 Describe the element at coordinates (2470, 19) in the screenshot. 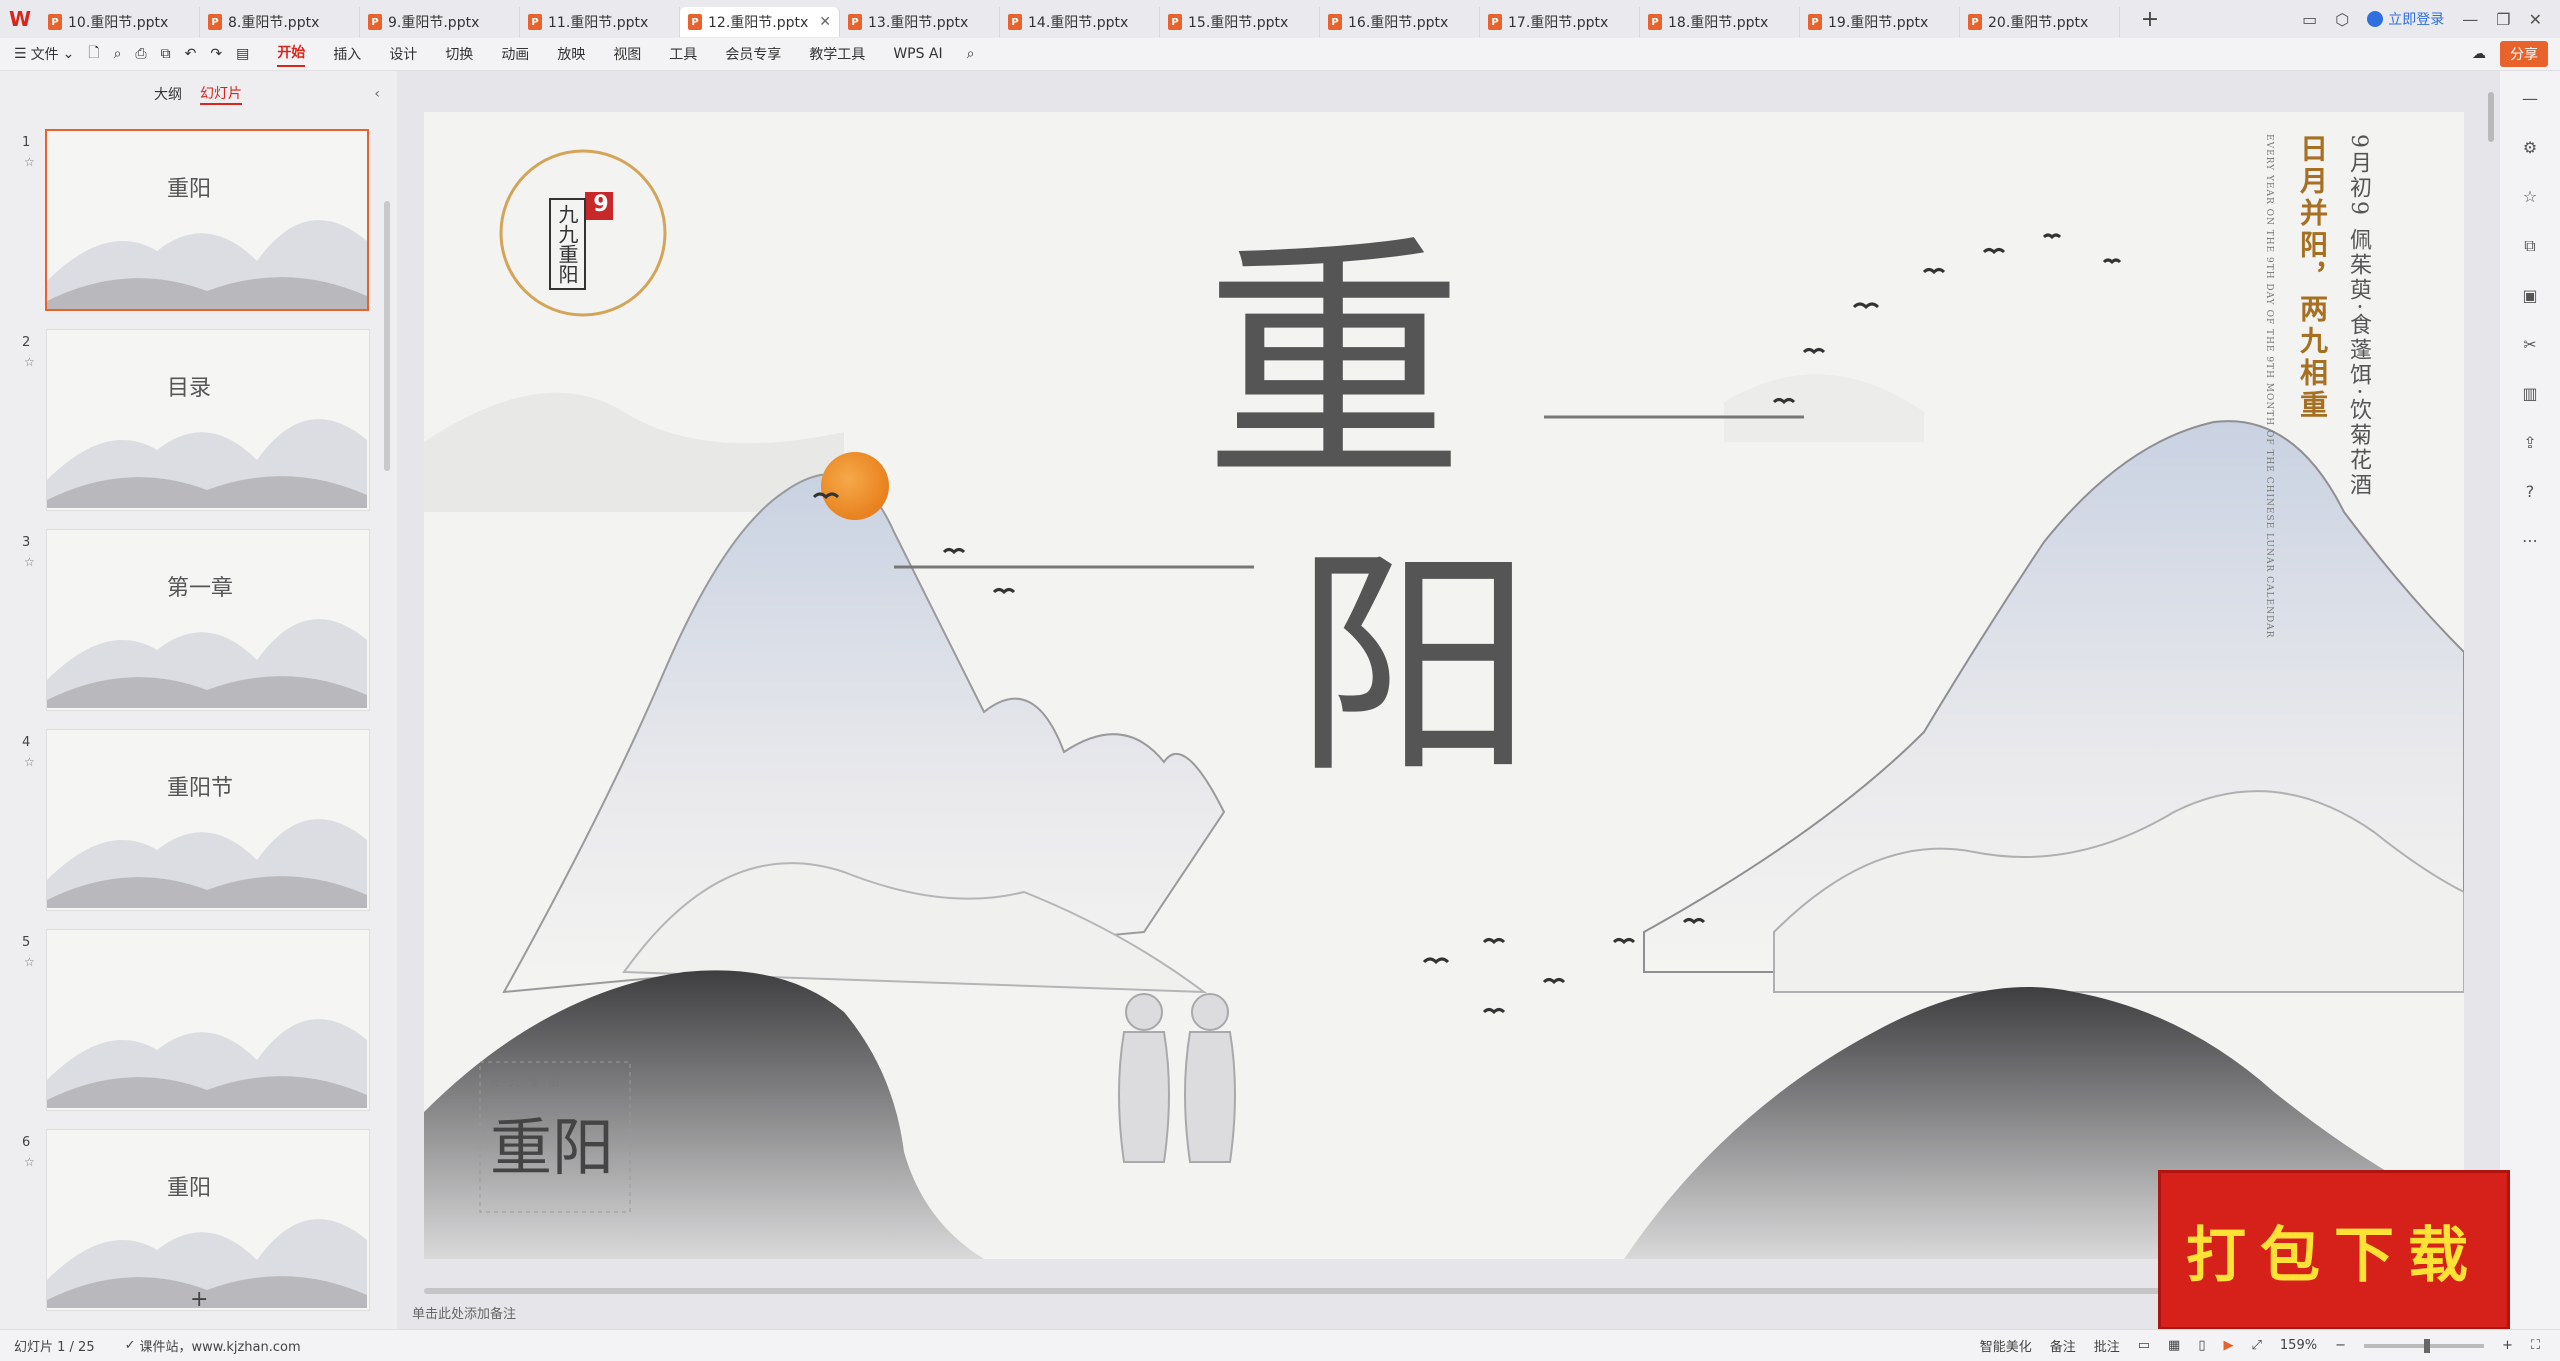

I see `minimize-icon: —` at that location.